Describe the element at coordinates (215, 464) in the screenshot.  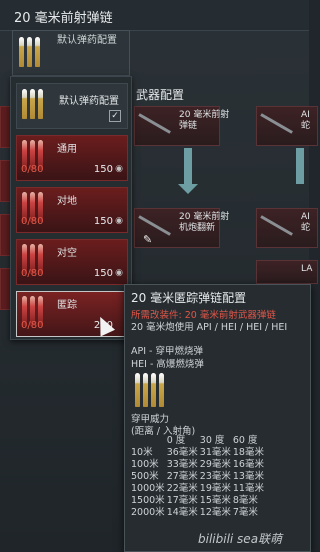
I see `table-cell: 29毫米` at that location.